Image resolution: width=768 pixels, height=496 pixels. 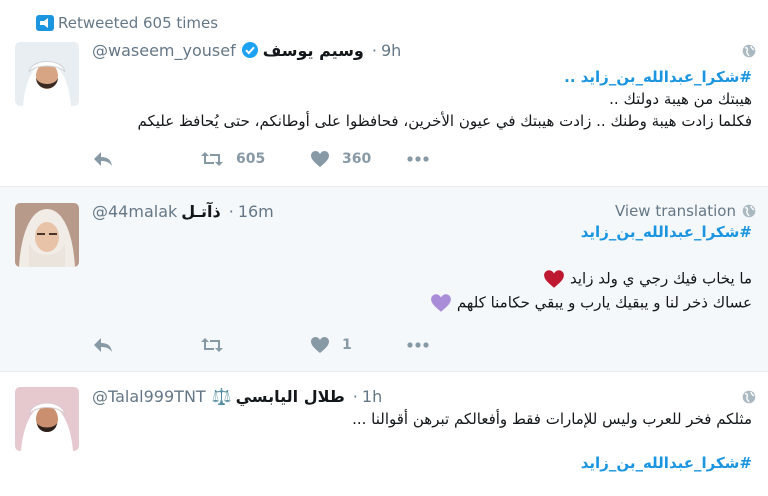 I want to click on tweet-header: @waseem_yousef وسيم يوسف · 9h, so click(x=246, y=50).